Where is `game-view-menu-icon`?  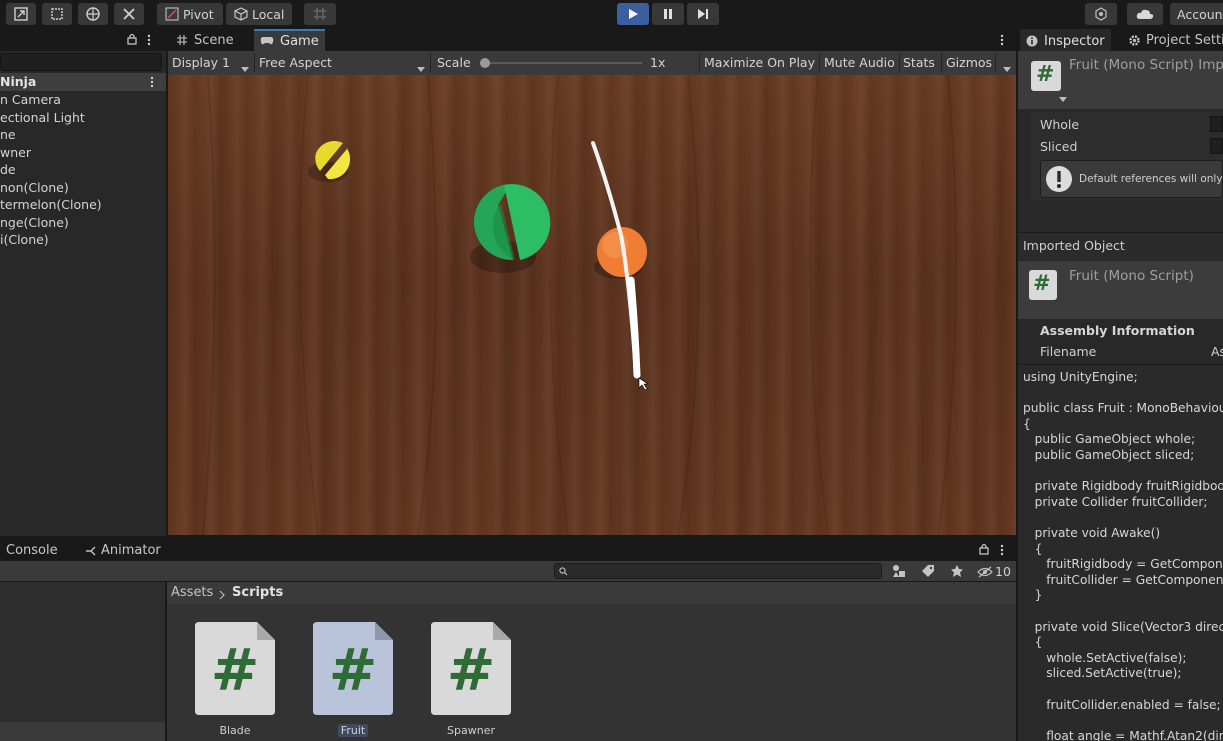
game-view-menu-icon is located at coordinates (1002, 41).